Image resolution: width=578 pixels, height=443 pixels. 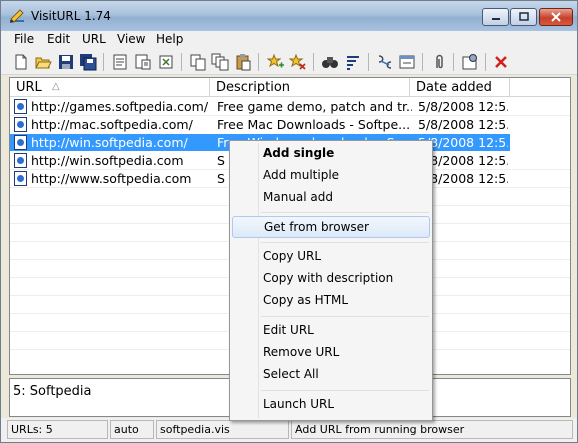 What do you see at coordinates (220, 62) in the screenshot?
I see `copy-multiple-icon` at bounding box center [220, 62].